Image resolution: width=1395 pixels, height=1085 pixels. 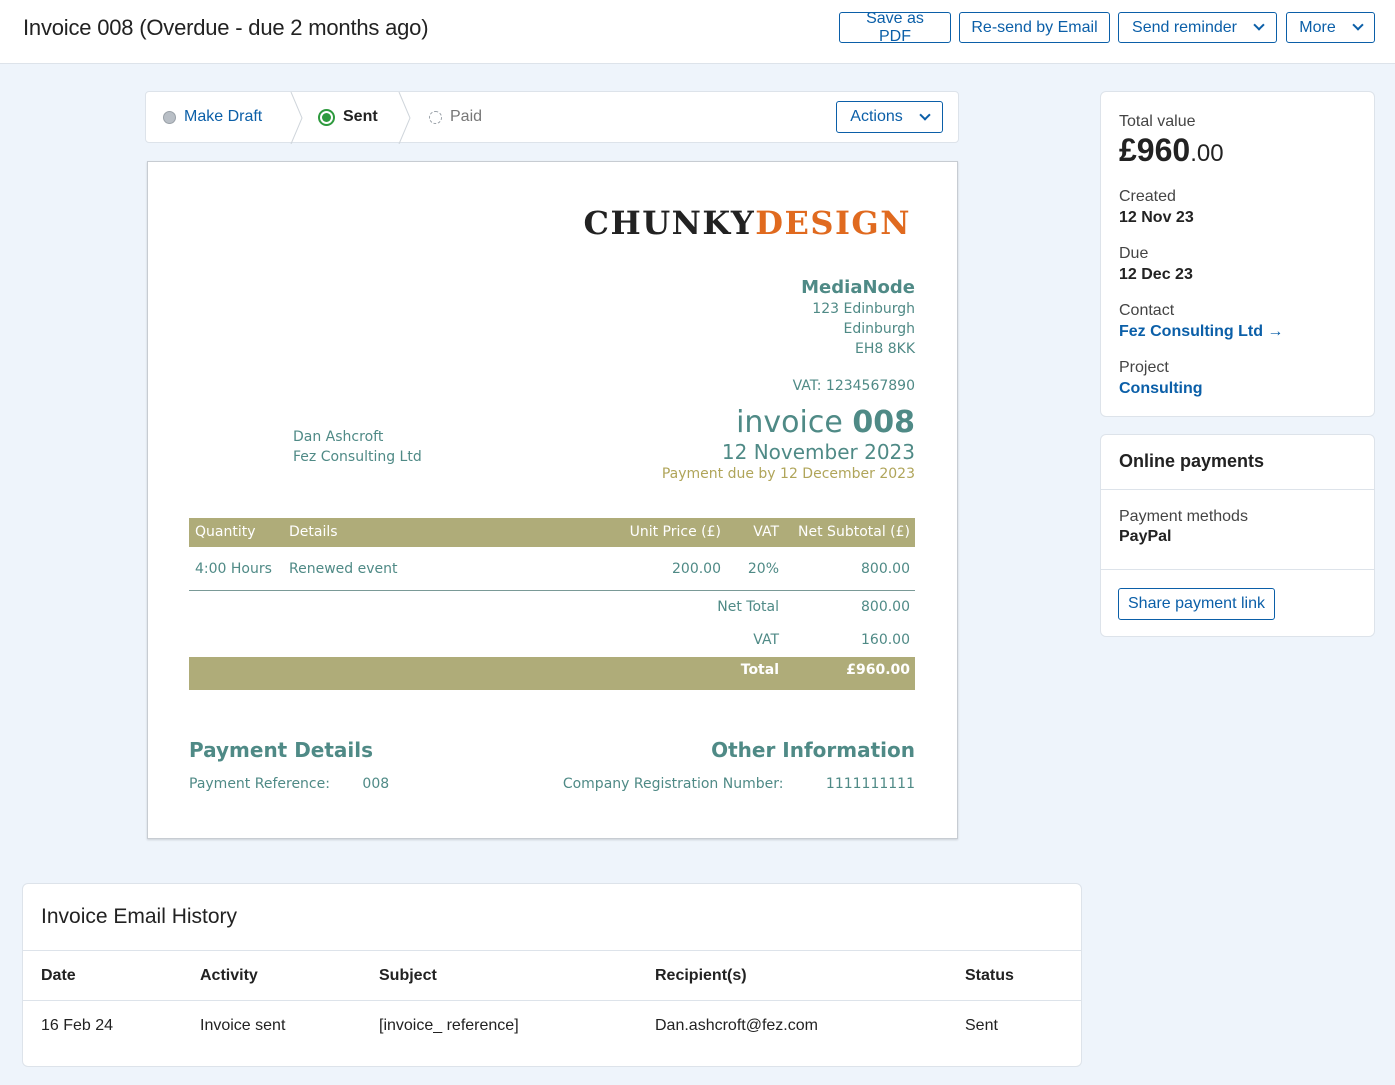 I want to click on contact-label: Contact, so click(x=1147, y=310).